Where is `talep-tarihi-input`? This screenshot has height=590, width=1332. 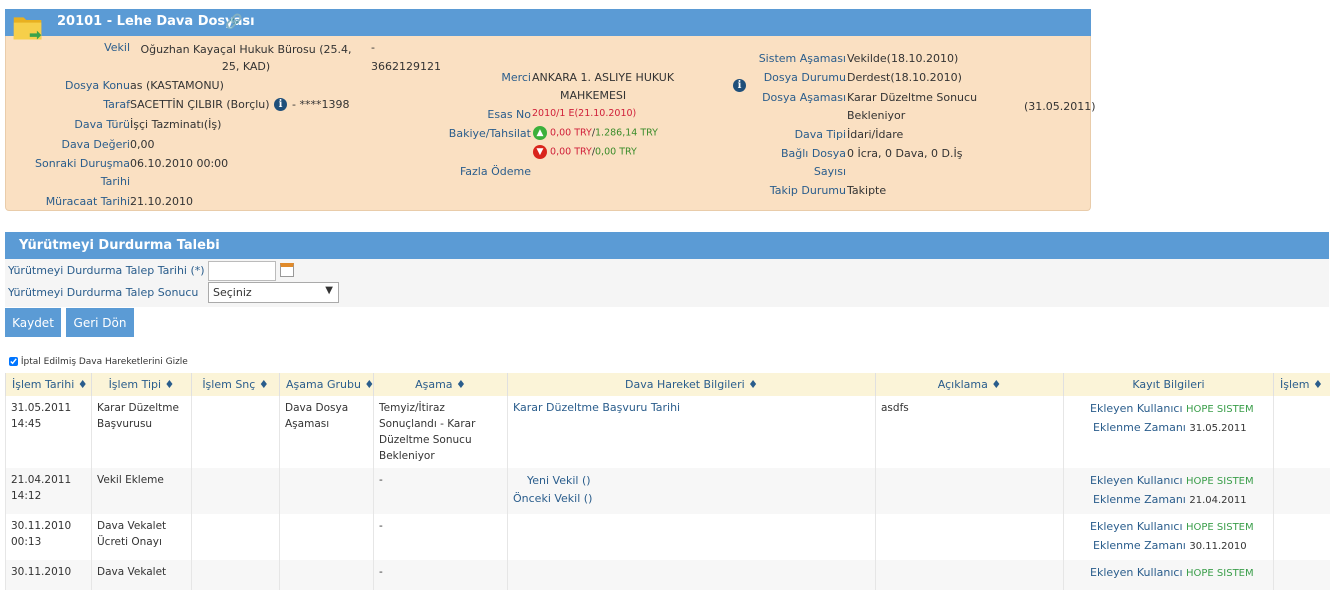 talep-tarihi-input is located at coordinates (242, 271).